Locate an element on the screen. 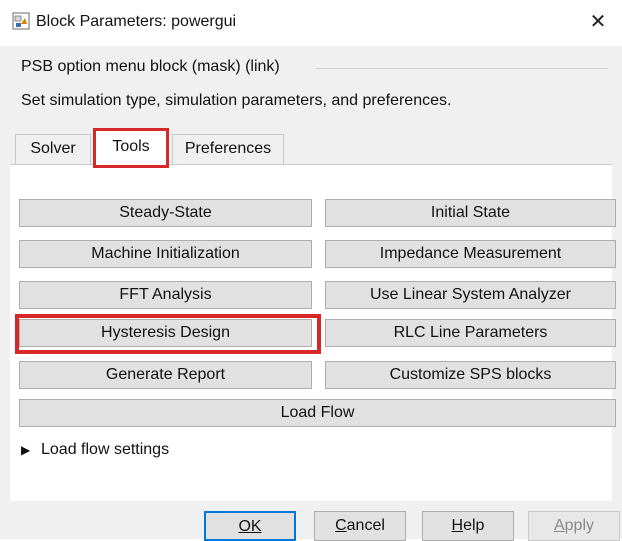 The image size is (622, 541). rlc-line-parameters-button: RLC Line Parameters is located at coordinates (470, 333).